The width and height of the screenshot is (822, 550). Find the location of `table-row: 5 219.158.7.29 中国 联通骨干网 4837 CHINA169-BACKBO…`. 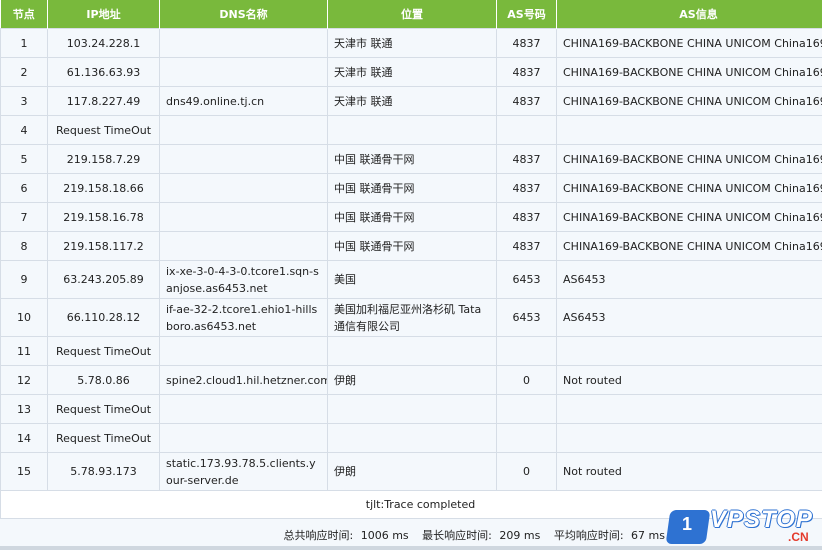

table-row: 5 219.158.7.29 中国 联通骨干网 4837 CHINA169-BACKBO… is located at coordinates (411, 159).